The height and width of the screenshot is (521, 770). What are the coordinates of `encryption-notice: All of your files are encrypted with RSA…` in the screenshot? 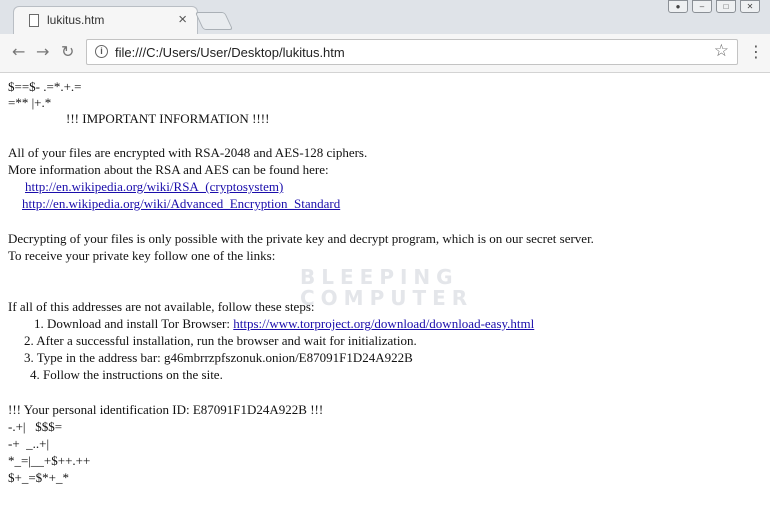 It's located at (188, 152).